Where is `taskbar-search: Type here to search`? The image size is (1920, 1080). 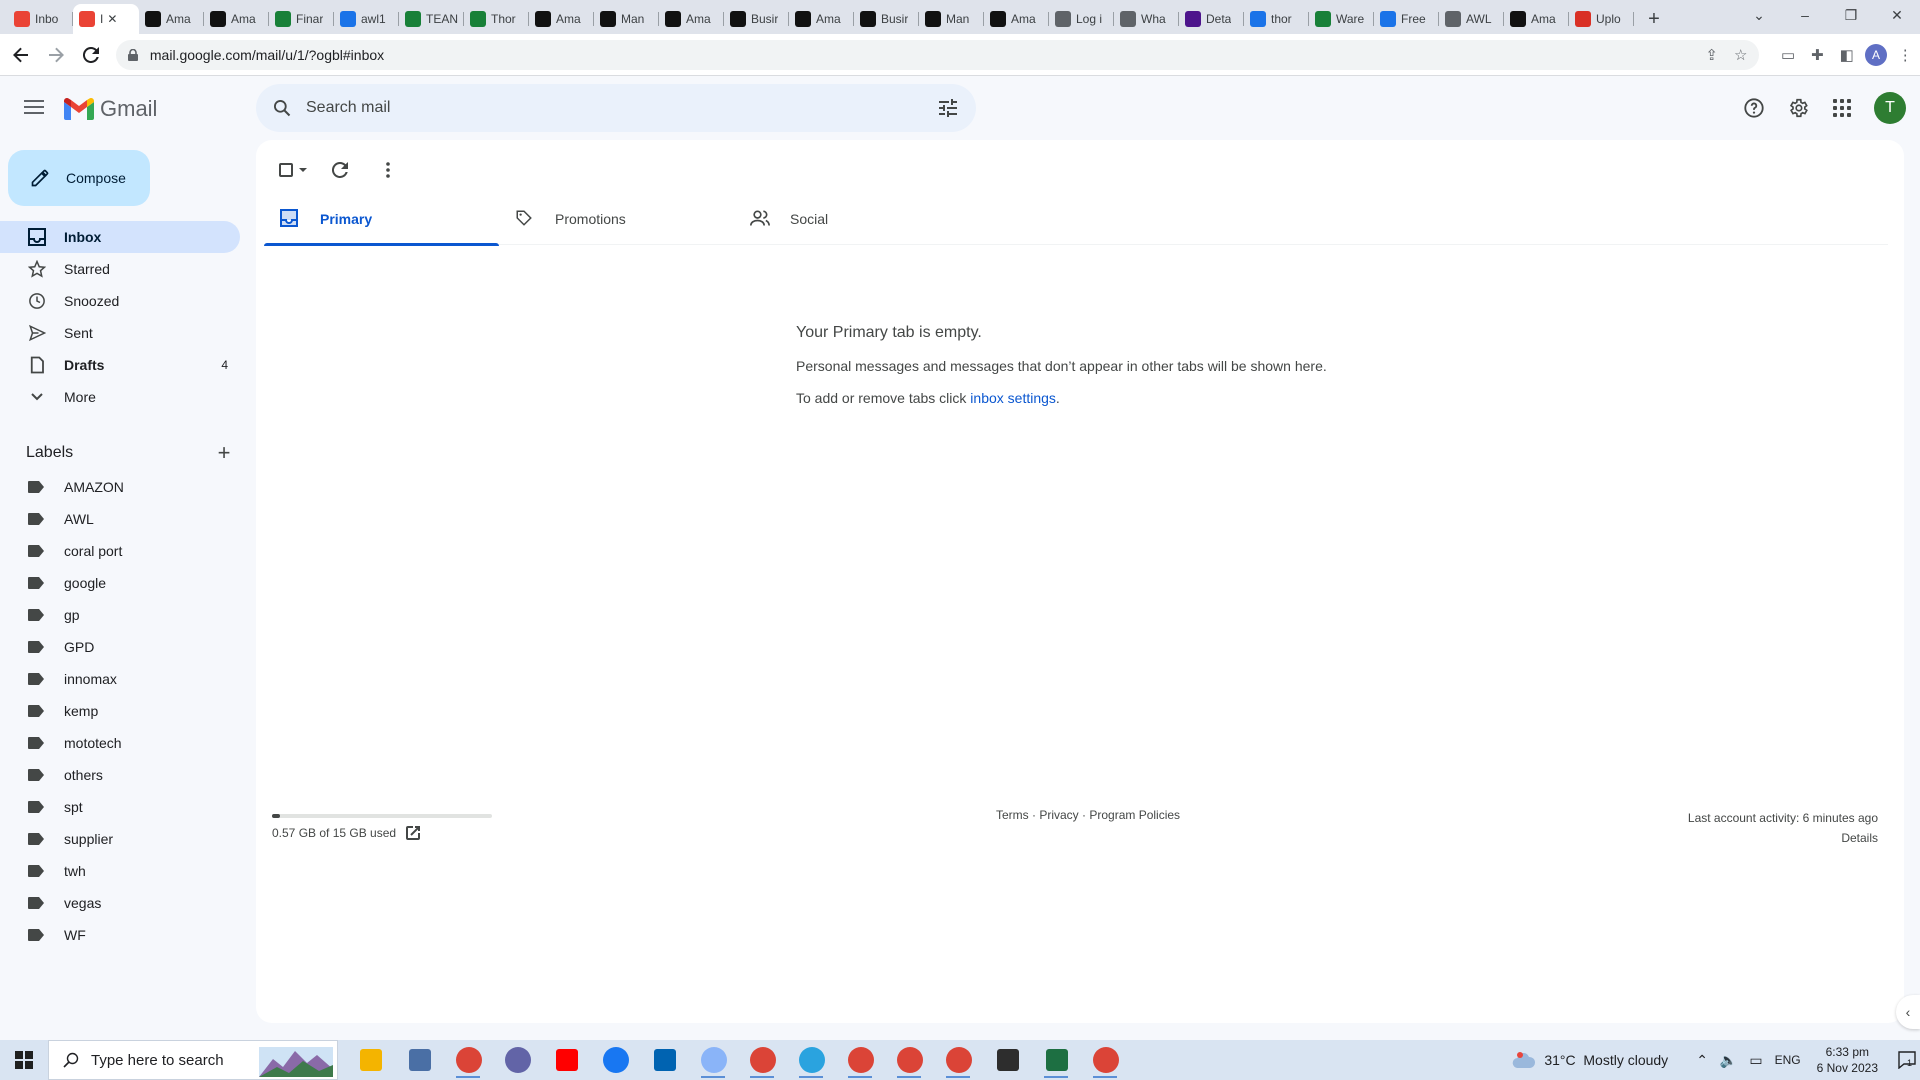
taskbar-search: Type here to search is located at coordinates (193, 1060).